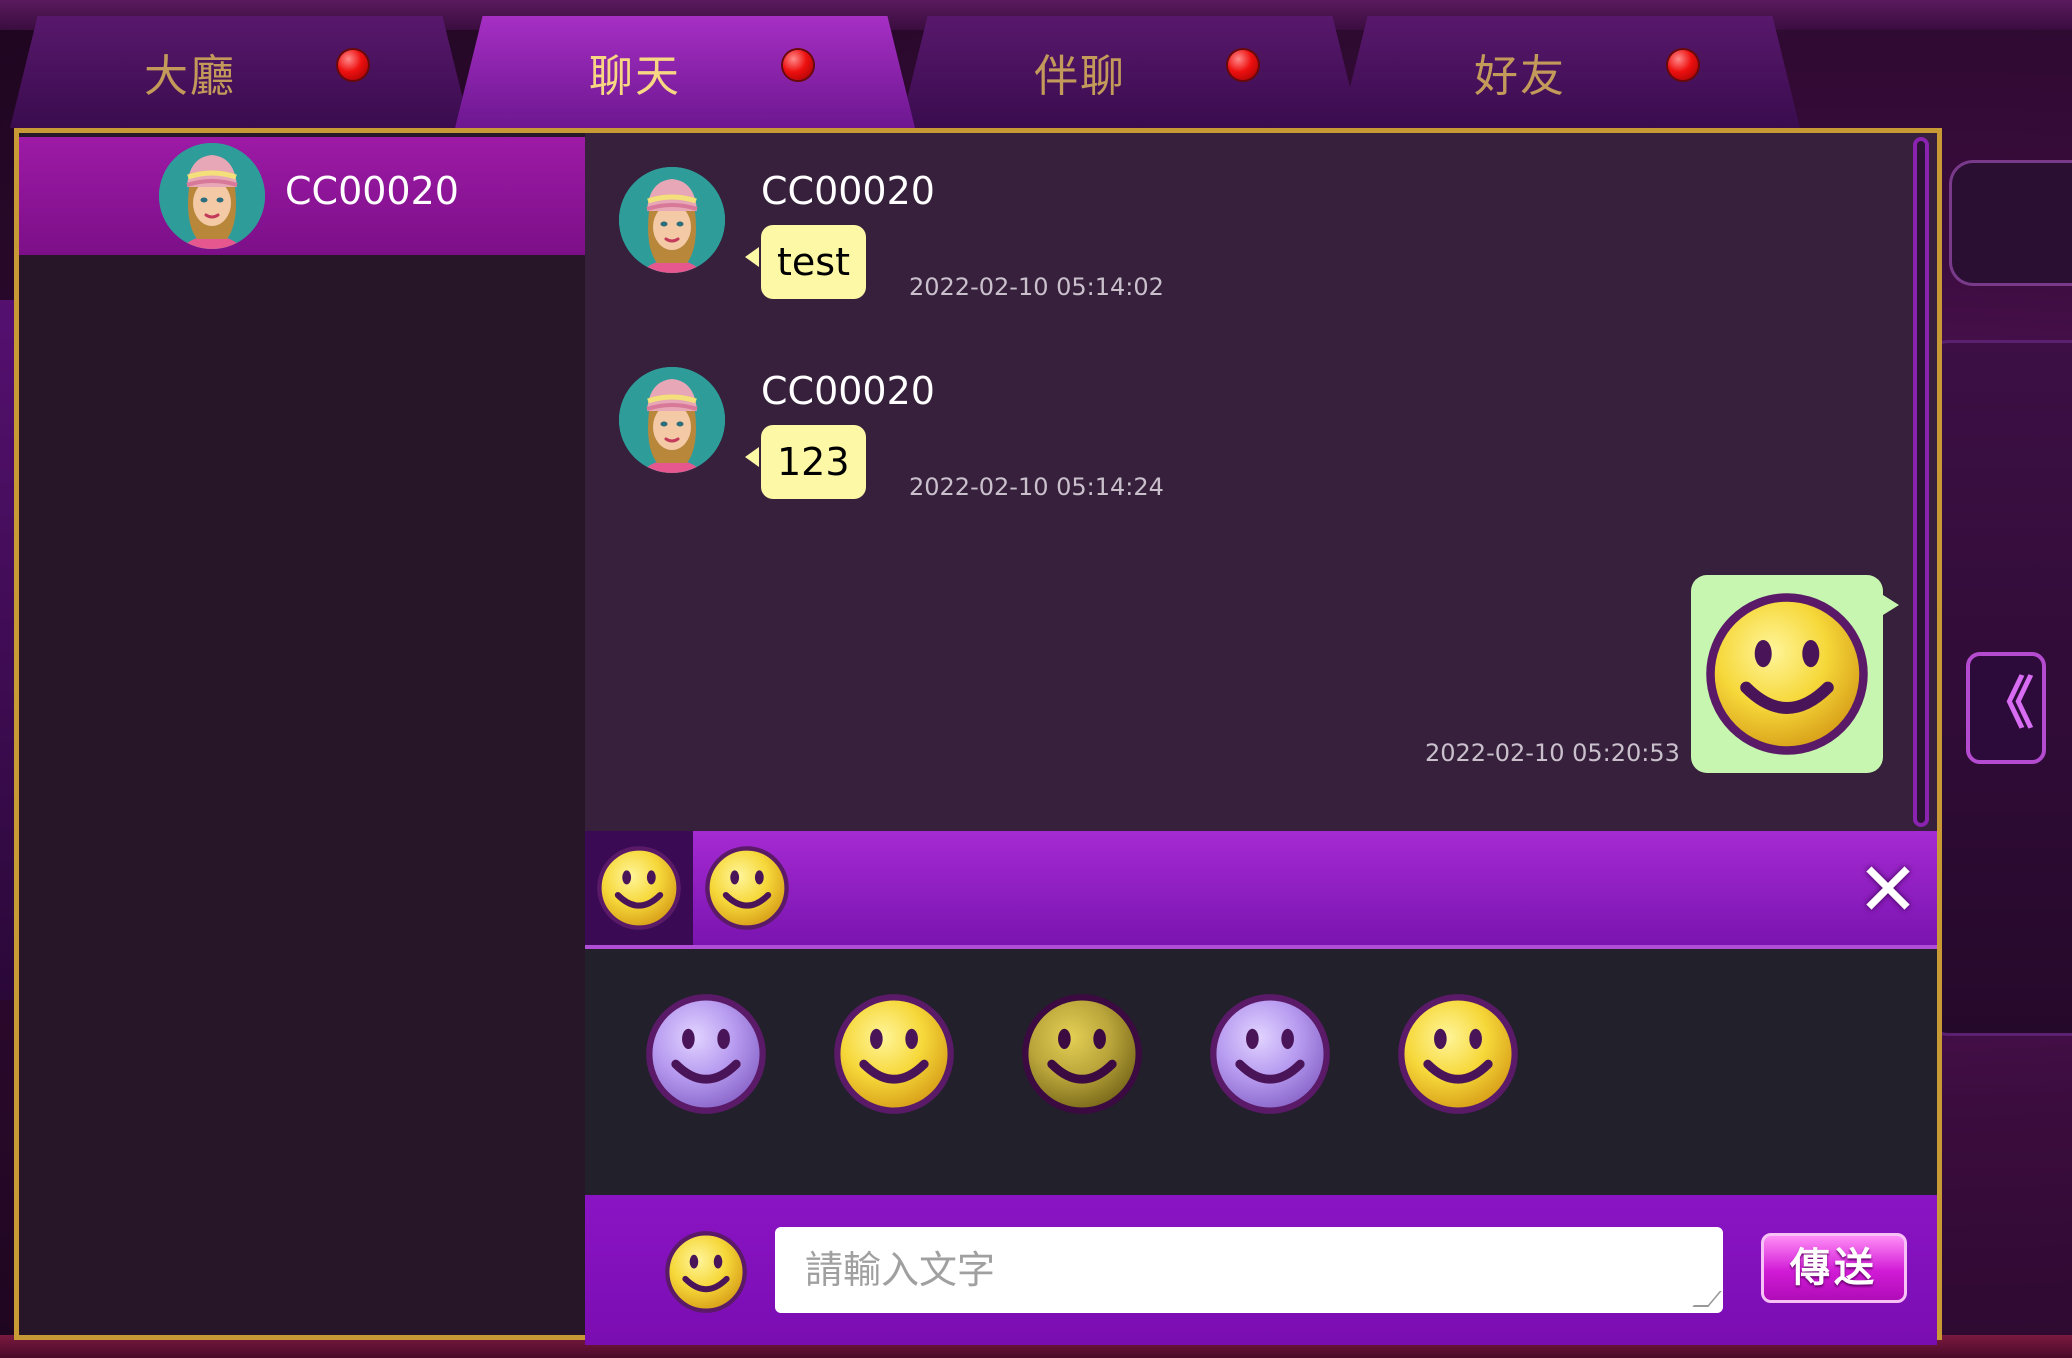 The width and height of the screenshot is (2072, 1358). Describe the element at coordinates (240, 72) in the screenshot. I see `tab-lobby: 大廳` at that location.